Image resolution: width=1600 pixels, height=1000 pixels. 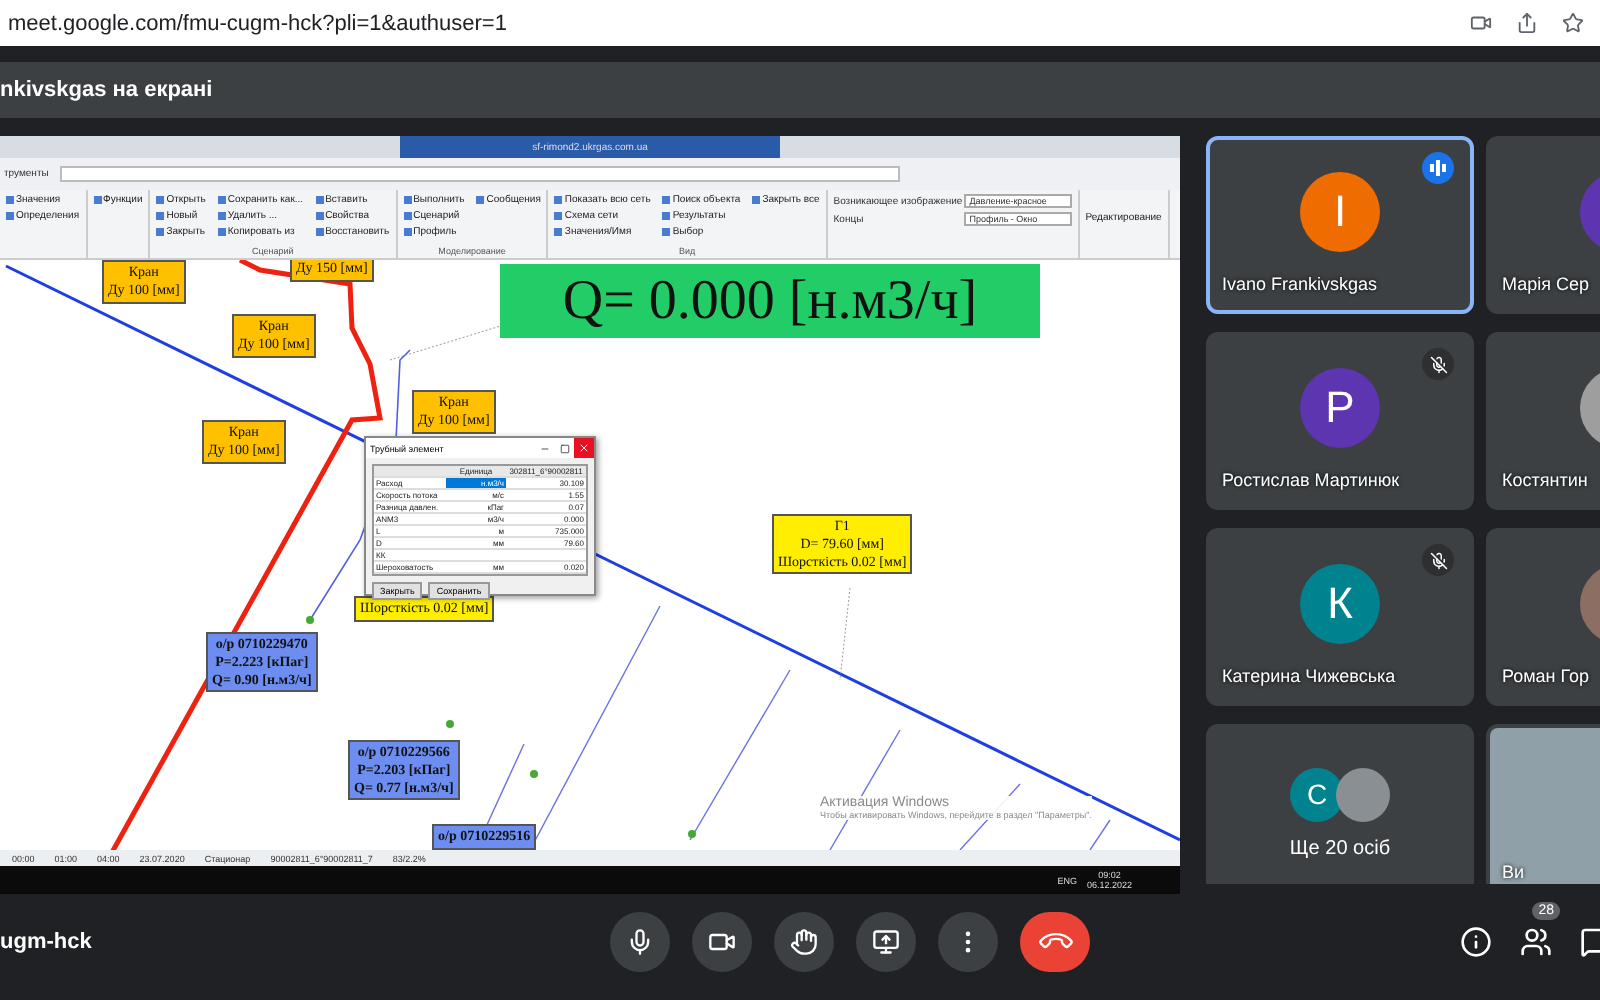 I want to click on participant-tile: С Ще 20 осіб, so click(x=1340, y=804).